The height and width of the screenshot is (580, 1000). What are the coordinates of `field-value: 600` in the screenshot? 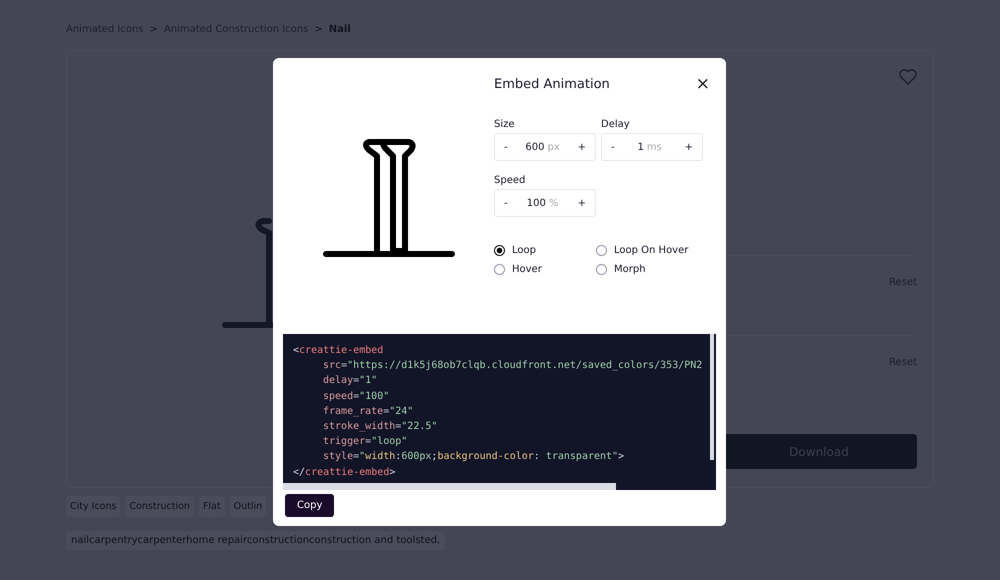 It's located at (535, 147).